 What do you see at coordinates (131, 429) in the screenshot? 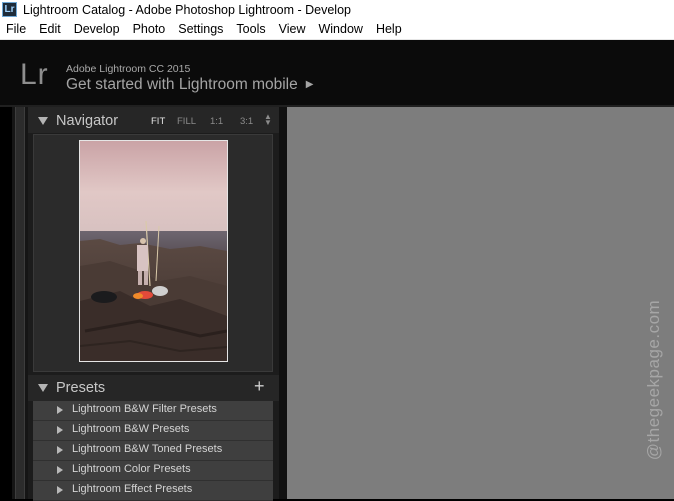
I see `preset-folder-label: Lightroom B&W Presets` at bounding box center [131, 429].